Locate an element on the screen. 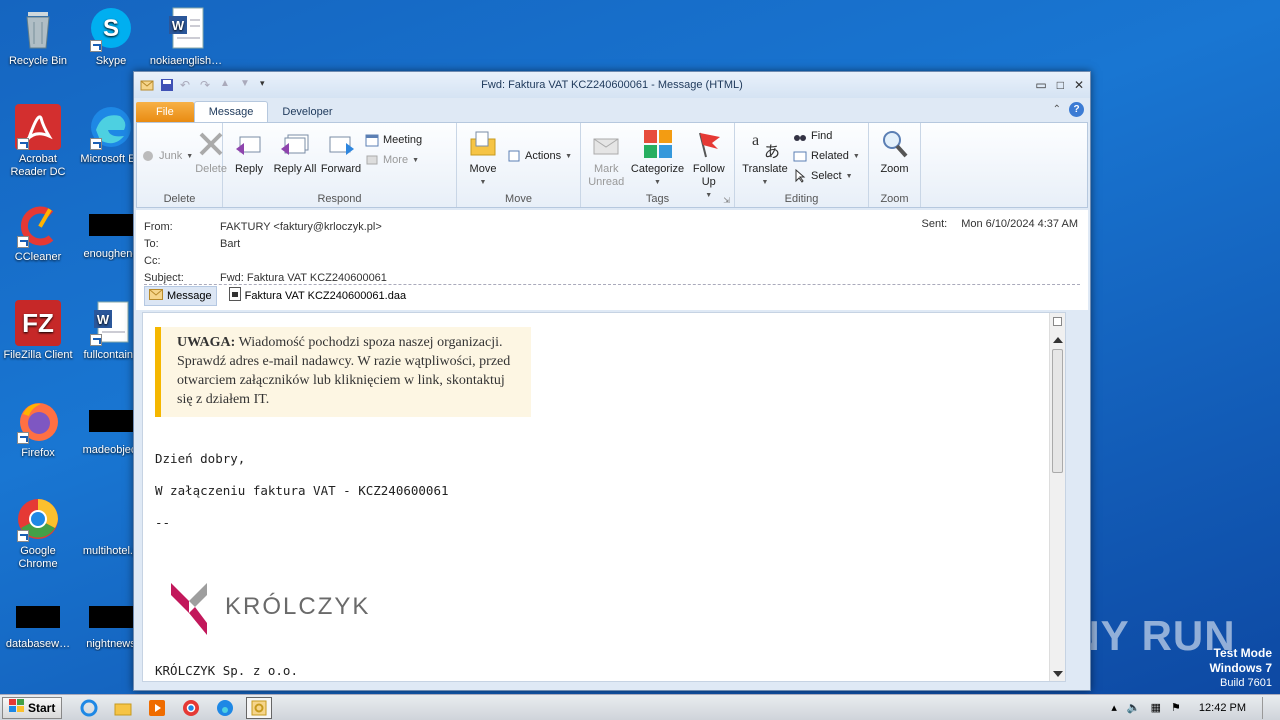 Image resolution: width=1280 pixels, height=720 pixels. flag-icon: ⚑ is located at coordinates (1176, 707).